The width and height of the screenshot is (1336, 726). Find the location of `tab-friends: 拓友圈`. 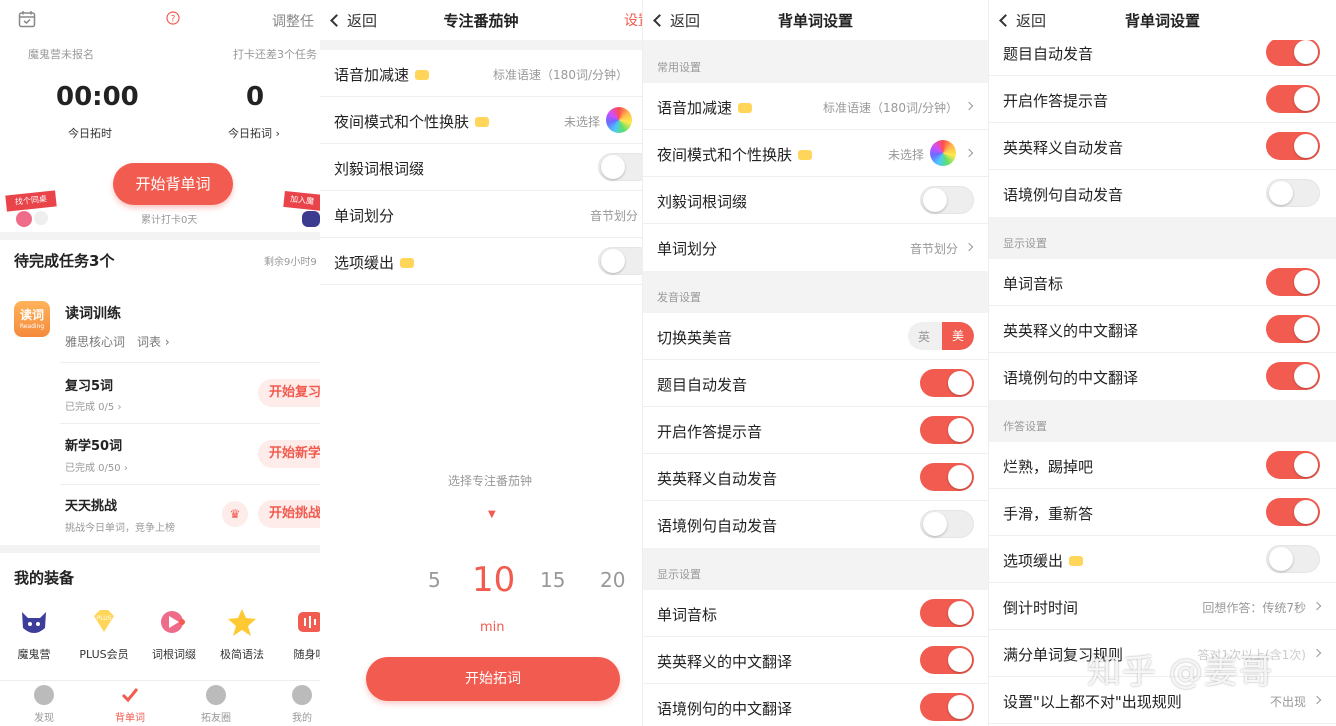

tab-friends: 拓友圈 is located at coordinates (216, 704).